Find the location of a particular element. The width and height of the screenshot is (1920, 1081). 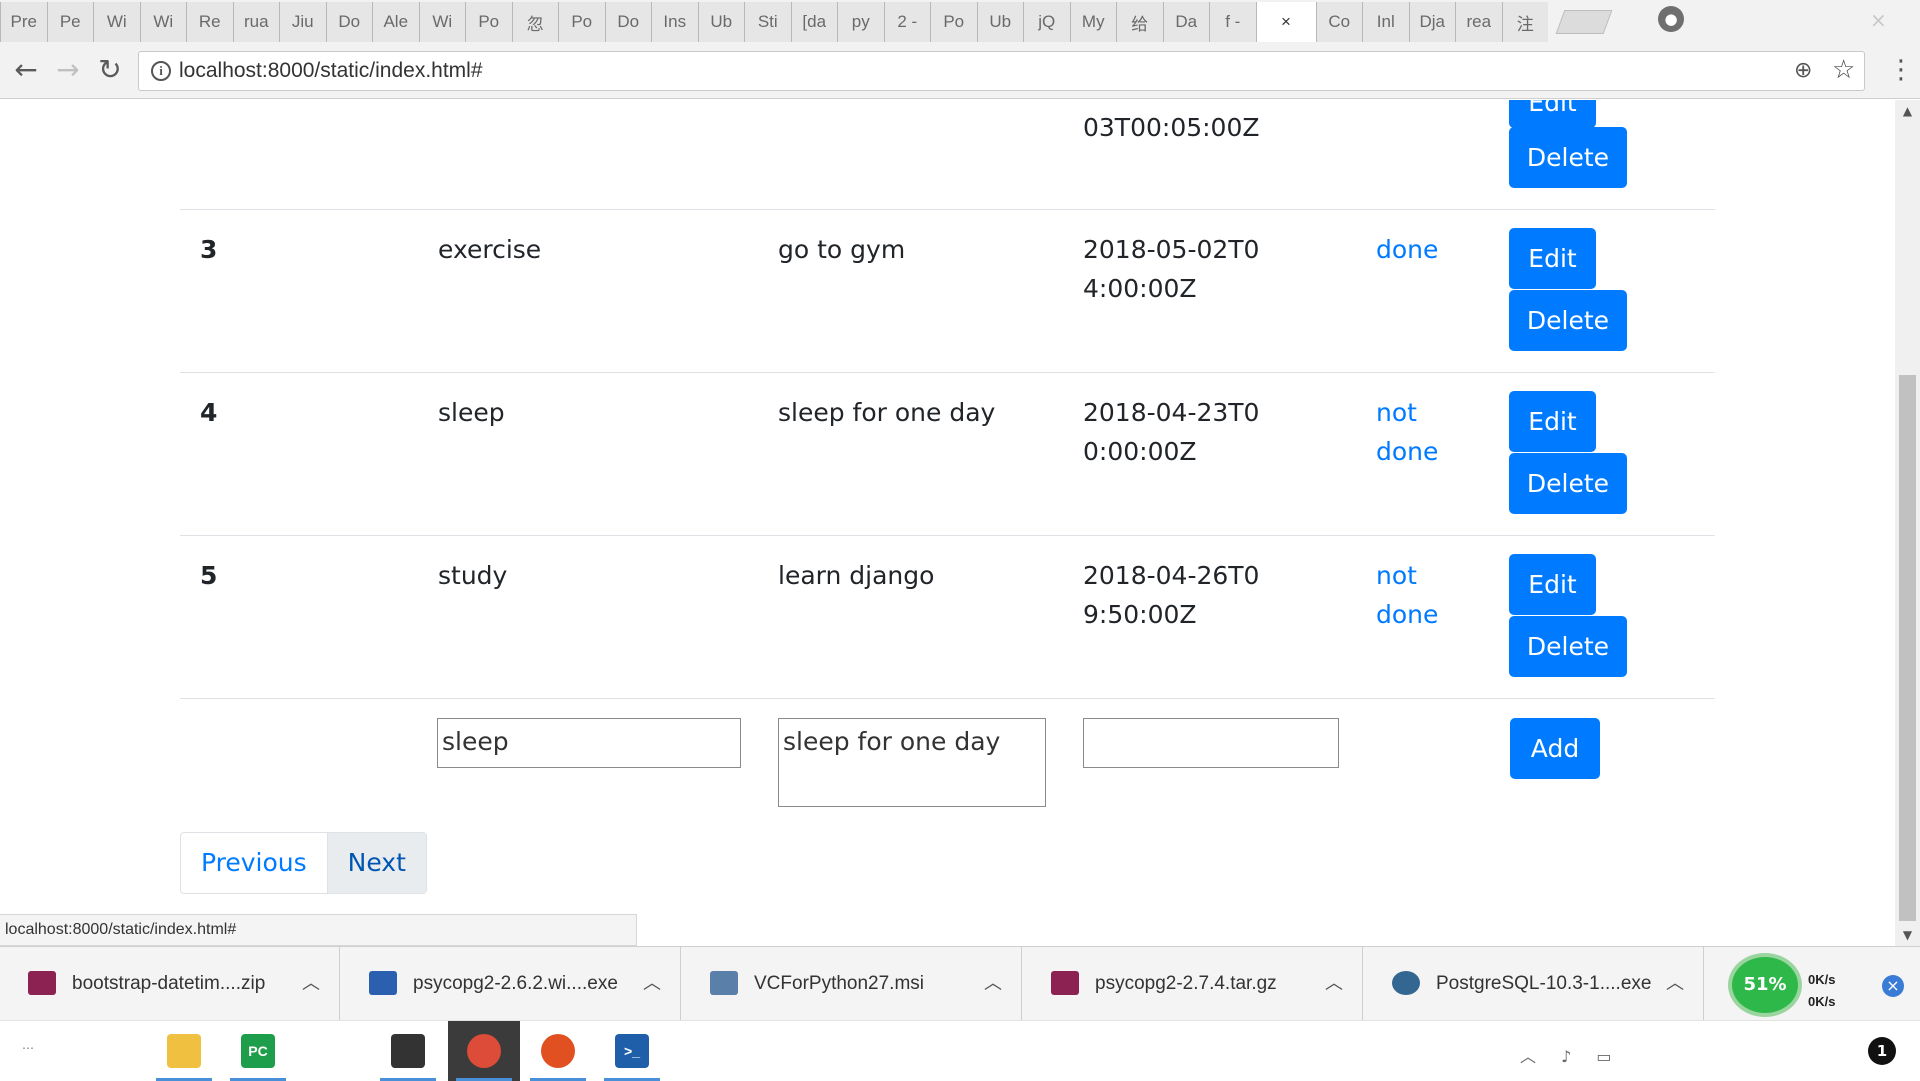

browser-tab: Pe is located at coordinates (69, 22).